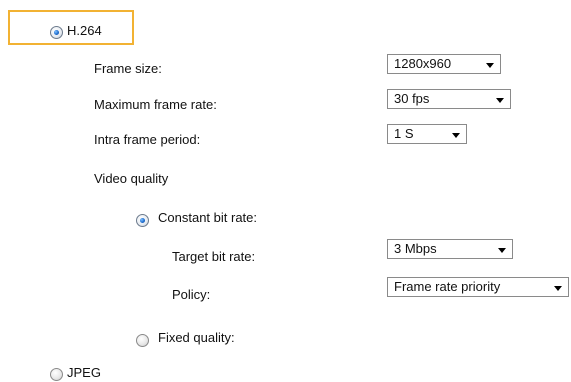 The width and height of the screenshot is (571, 382). I want to click on h264-radio, so click(56, 32).